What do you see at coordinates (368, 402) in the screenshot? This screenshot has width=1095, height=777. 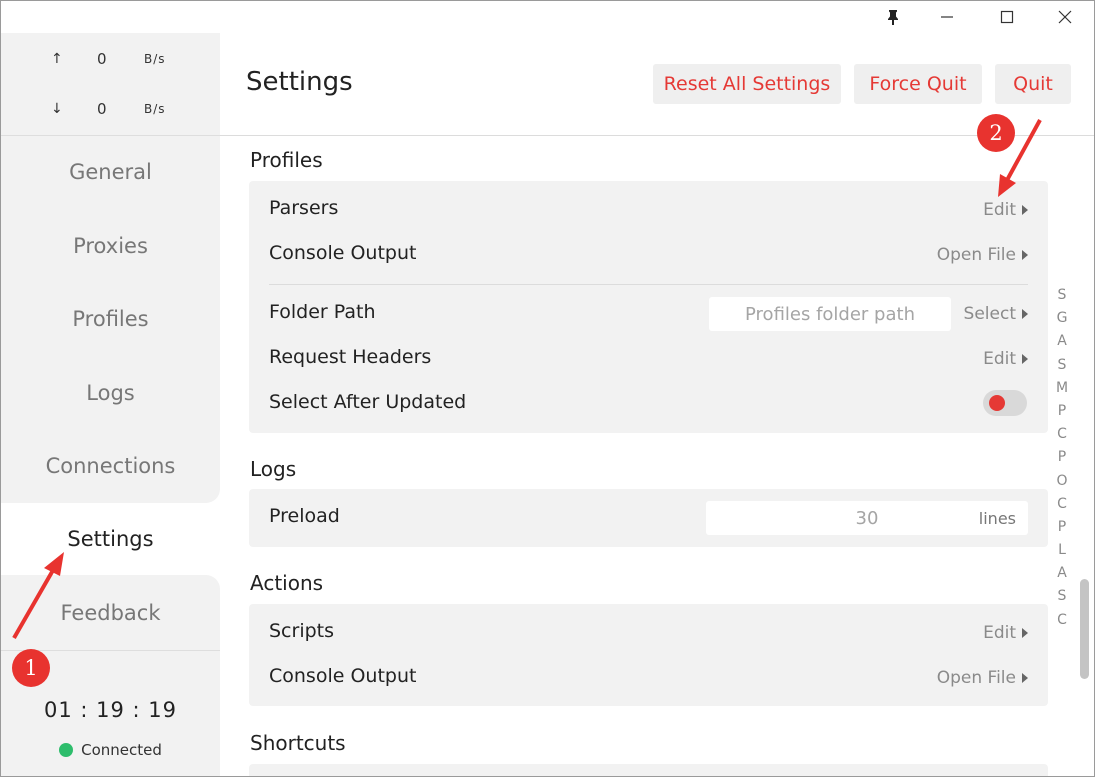 I see `select-after-updated-label: Select After Updated` at bounding box center [368, 402].